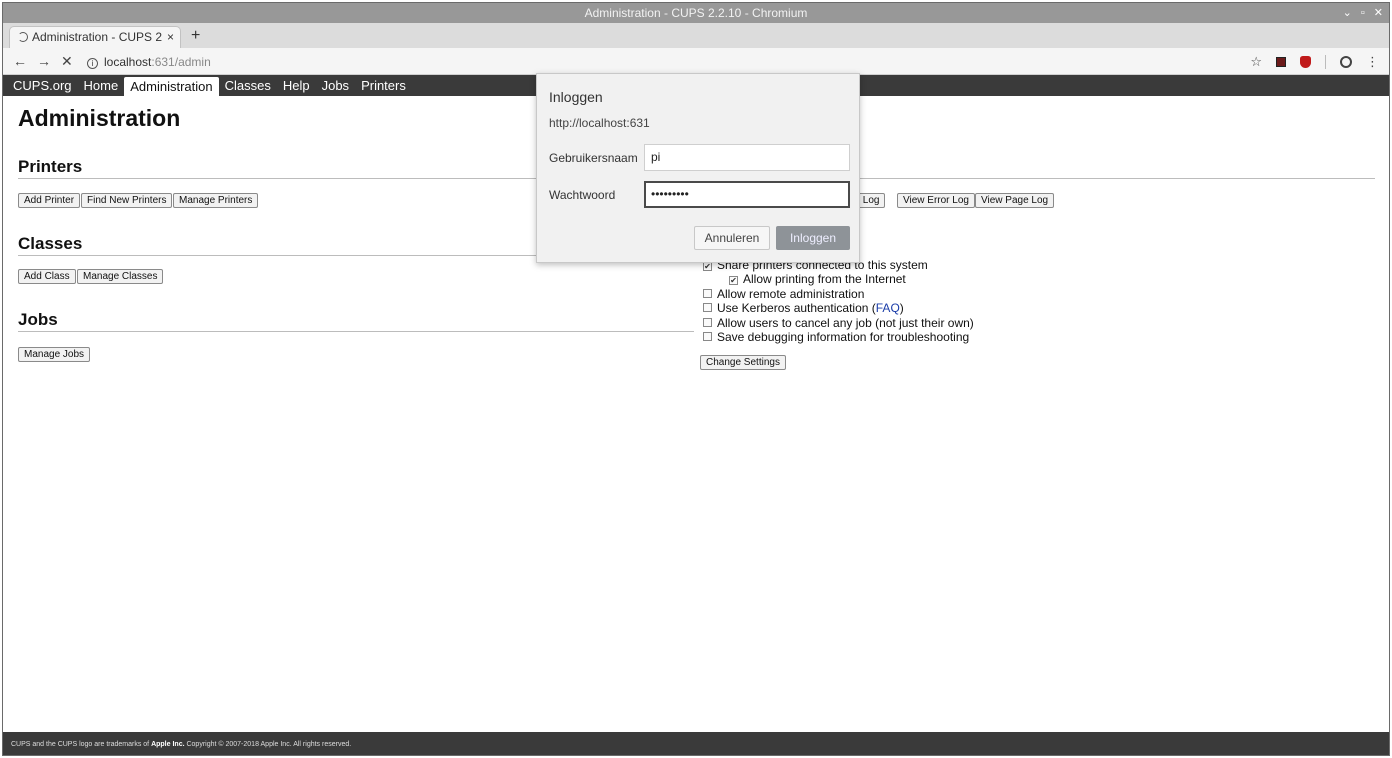  Describe the element at coordinates (42, 85) in the screenshot. I see `nav-cups-org: CUPS.org` at that location.